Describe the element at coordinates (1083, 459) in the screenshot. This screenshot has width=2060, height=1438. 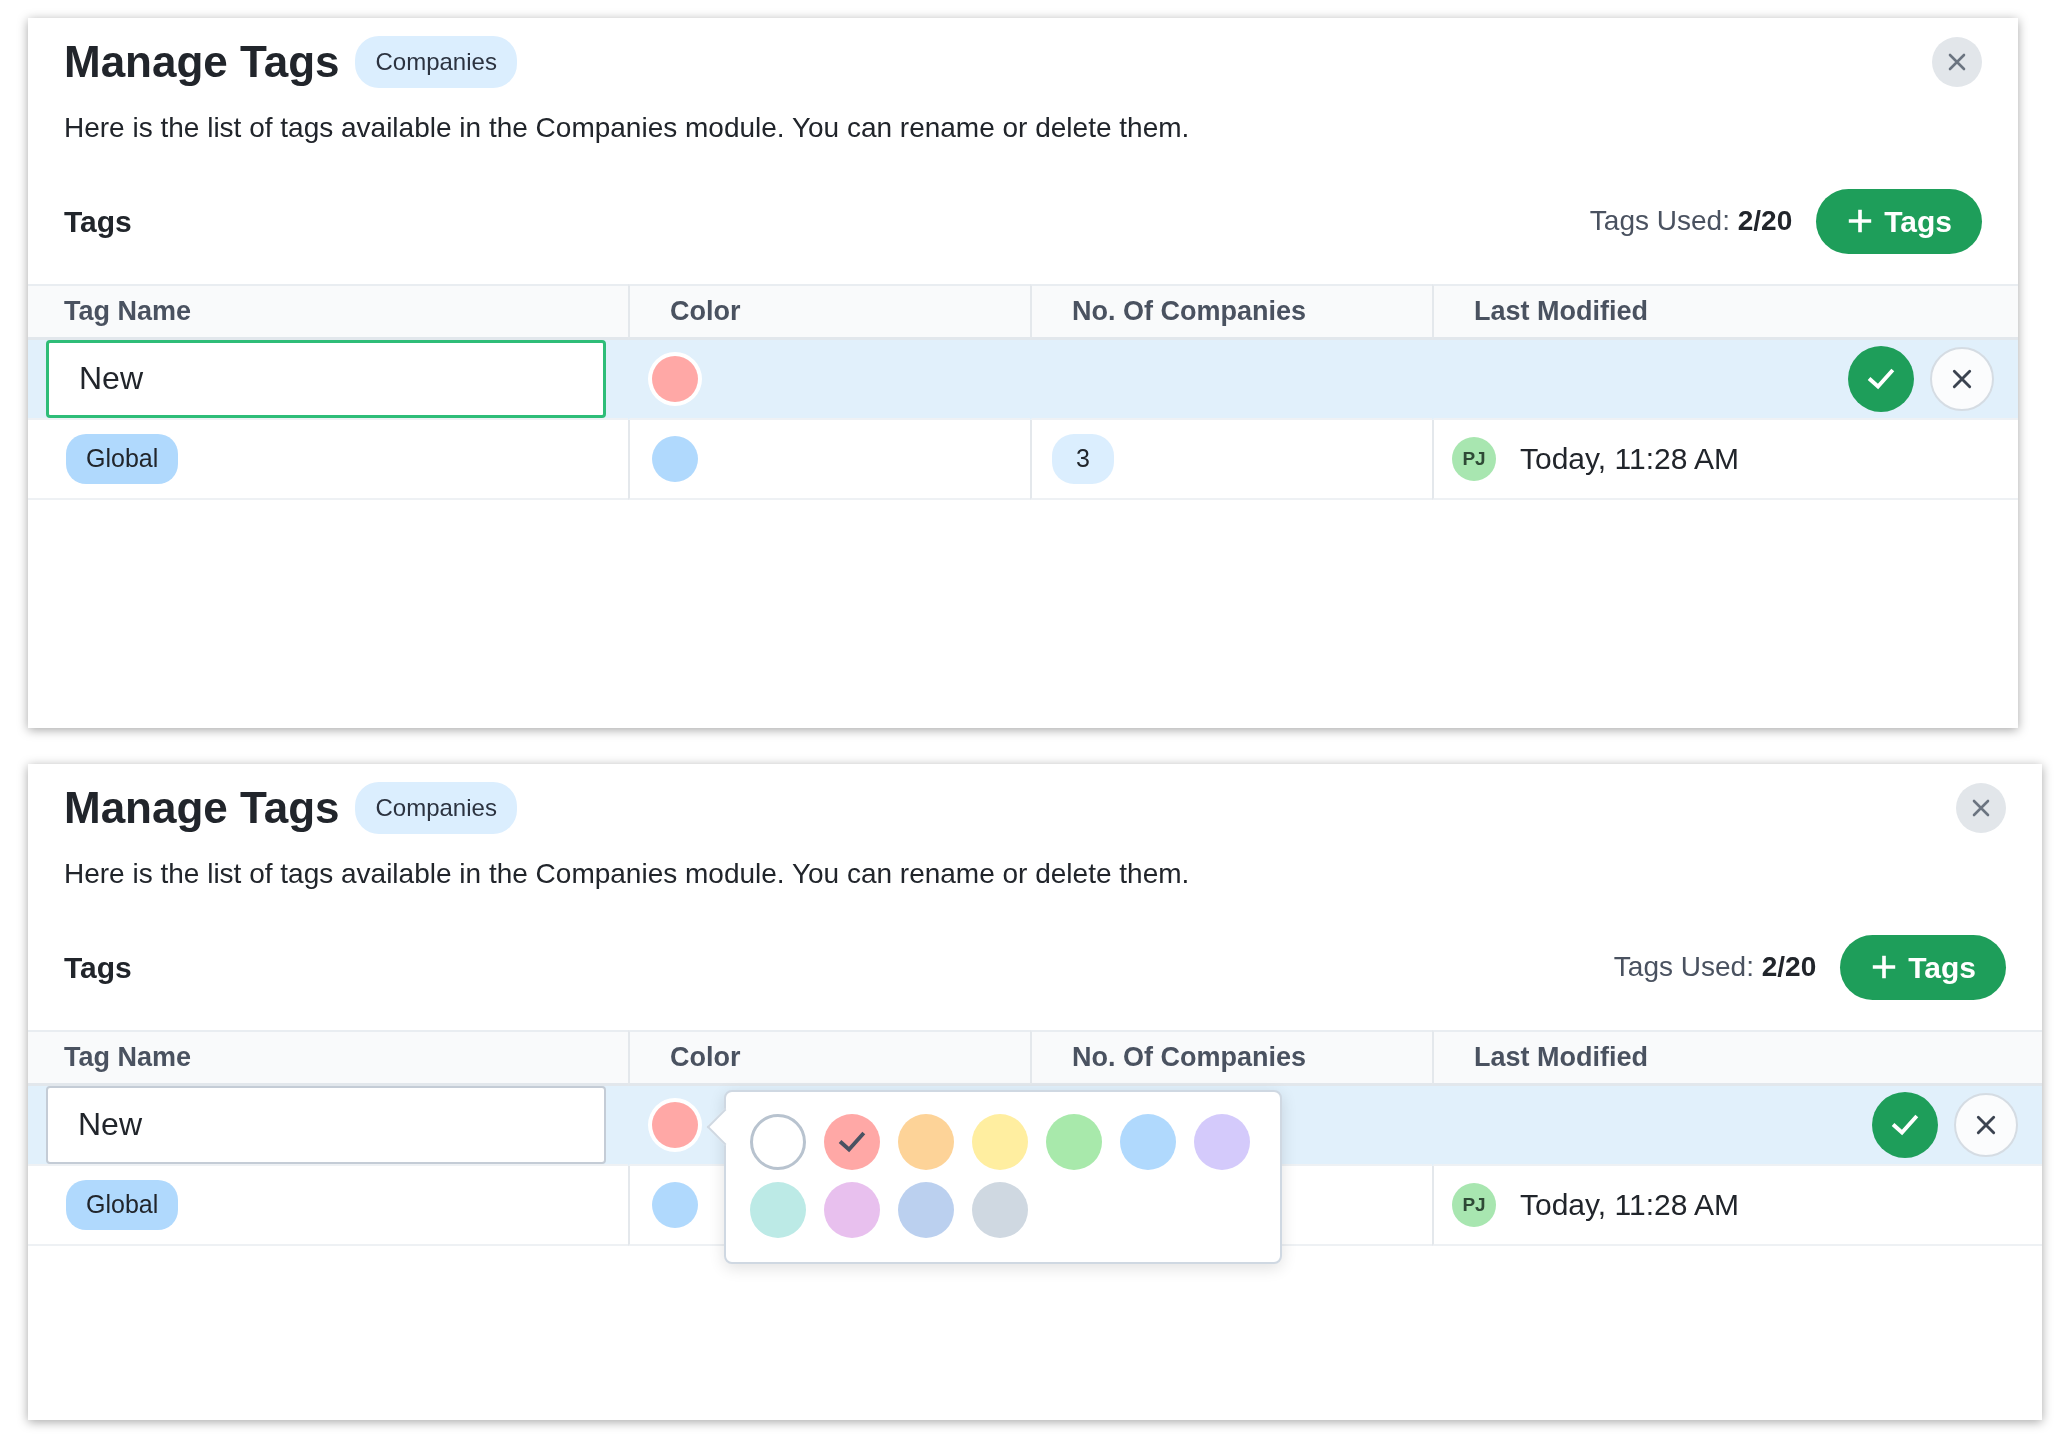
I see `count-badge: 3` at that location.